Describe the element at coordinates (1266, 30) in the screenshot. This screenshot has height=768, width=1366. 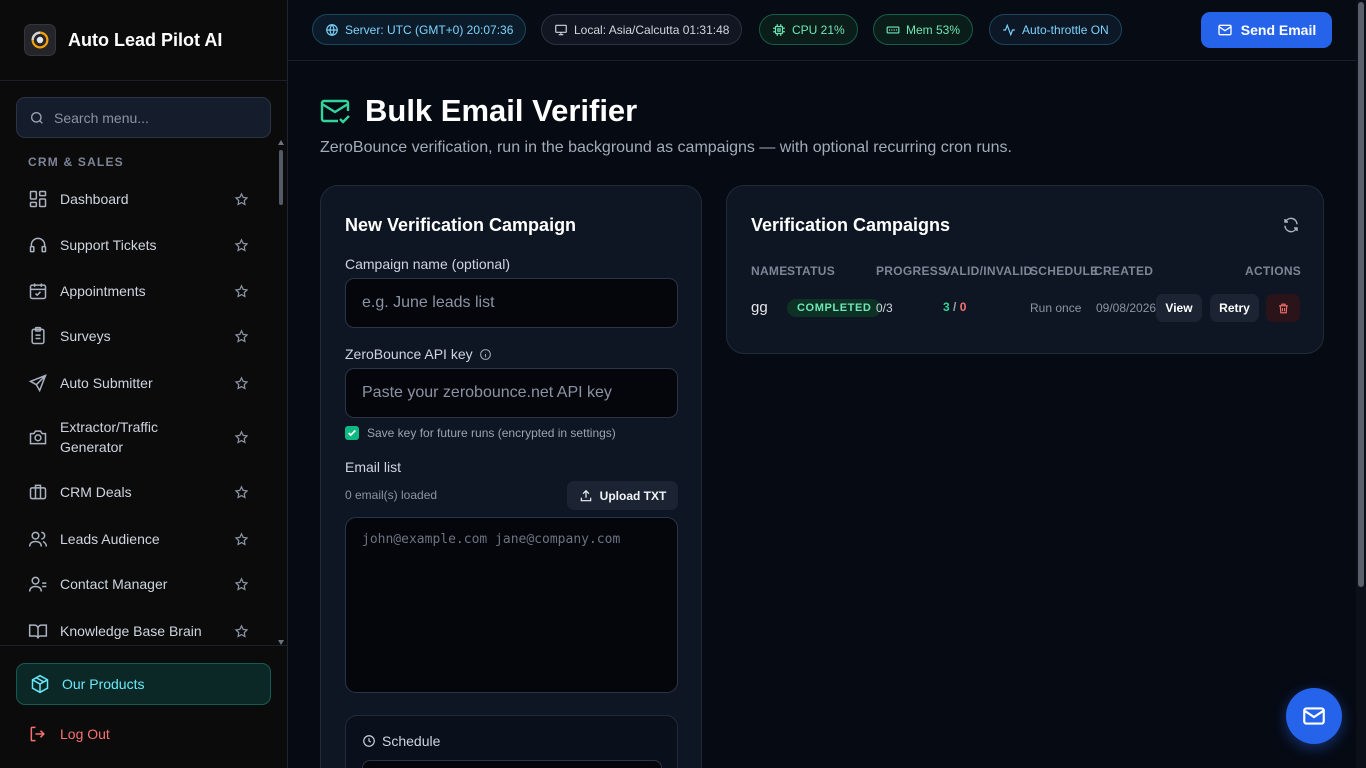
I see `send-email-button: Send Email` at that location.